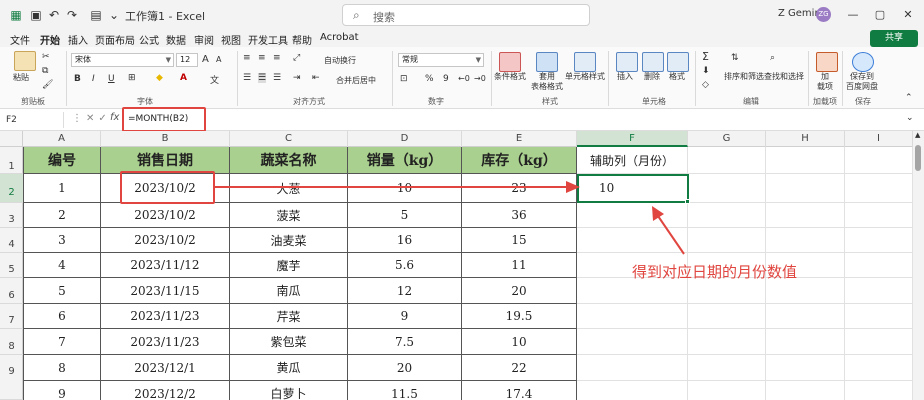  What do you see at coordinates (917, 135) in the screenshot?
I see `scroll-up-icon: ▲` at bounding box center [917, 135].